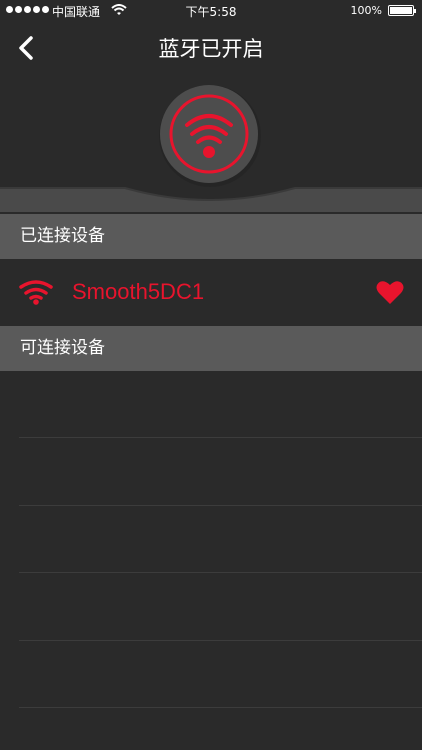 The image size is (422, 750). What do you see at coordinates (211, 11) in the screenshot?
I see `status-bar: 中国联通 下午5:58 100%` at bounding box center [211, 11].